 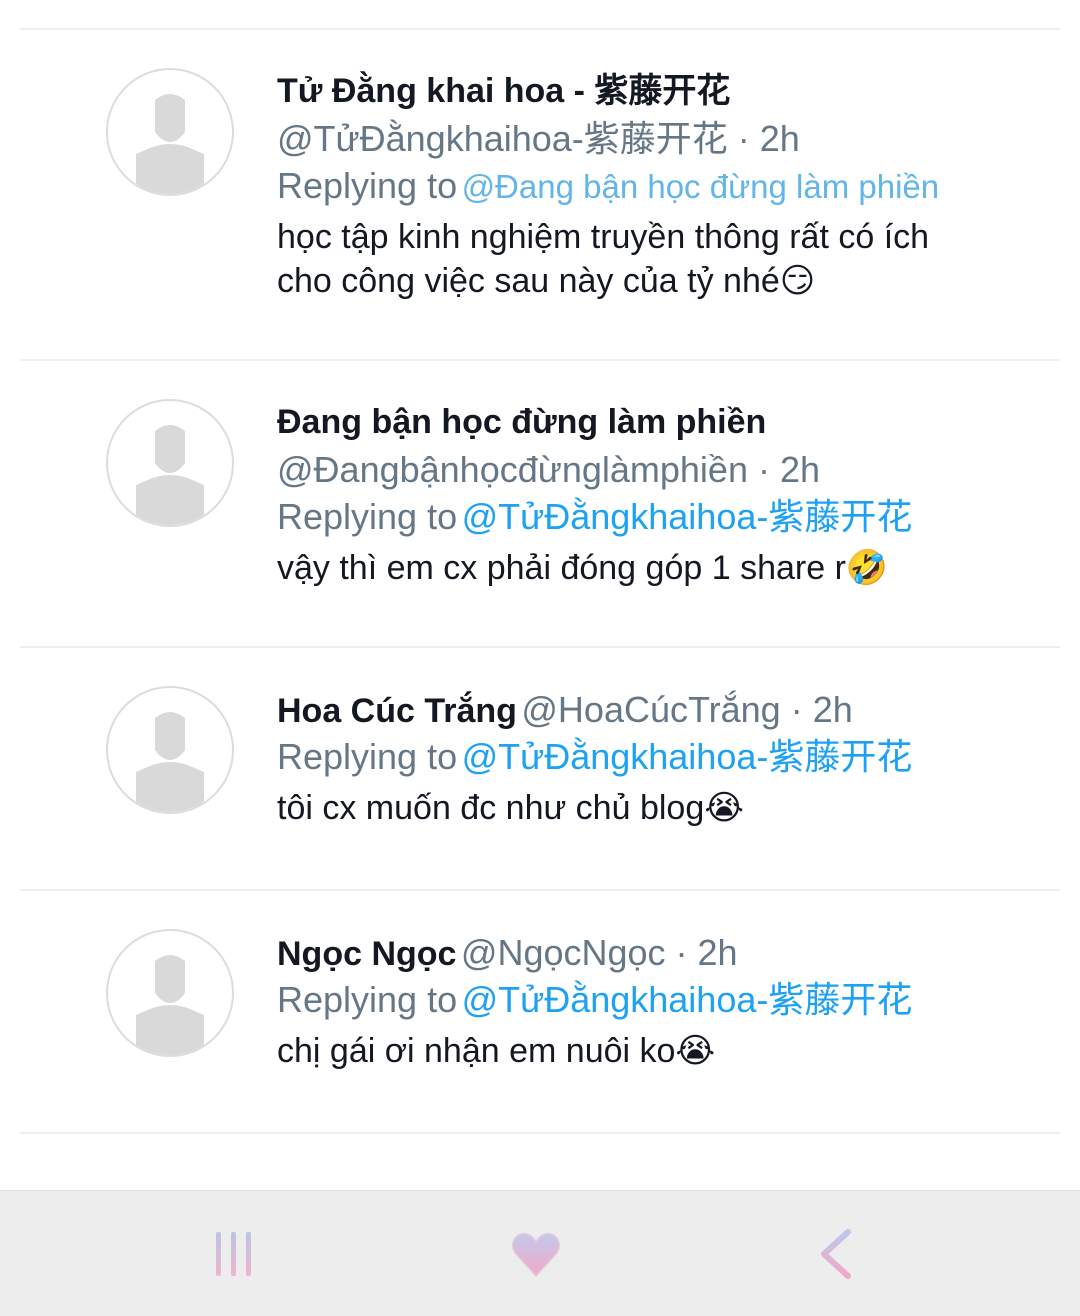 I want to click on reply-text-line: cho công việc sau này của tỷ nhé😏, so click(x=546, y=281).